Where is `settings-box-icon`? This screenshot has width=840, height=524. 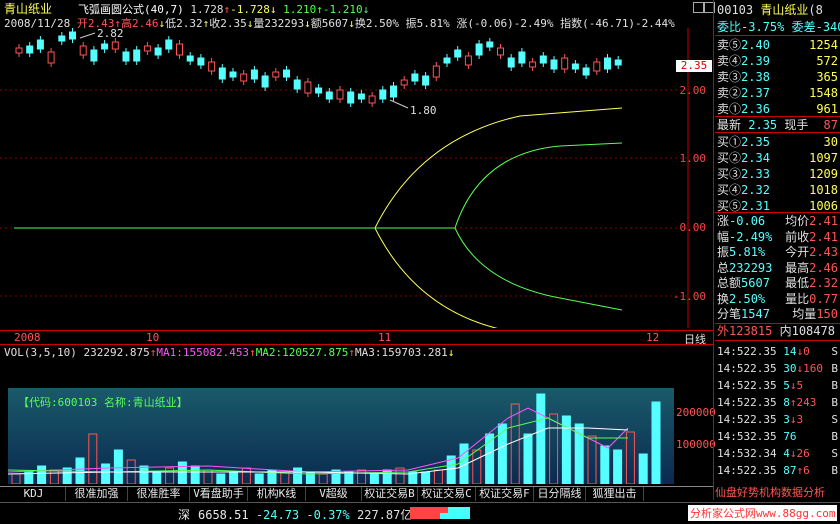 settings-box-icon is located at coordinates (698, 7).